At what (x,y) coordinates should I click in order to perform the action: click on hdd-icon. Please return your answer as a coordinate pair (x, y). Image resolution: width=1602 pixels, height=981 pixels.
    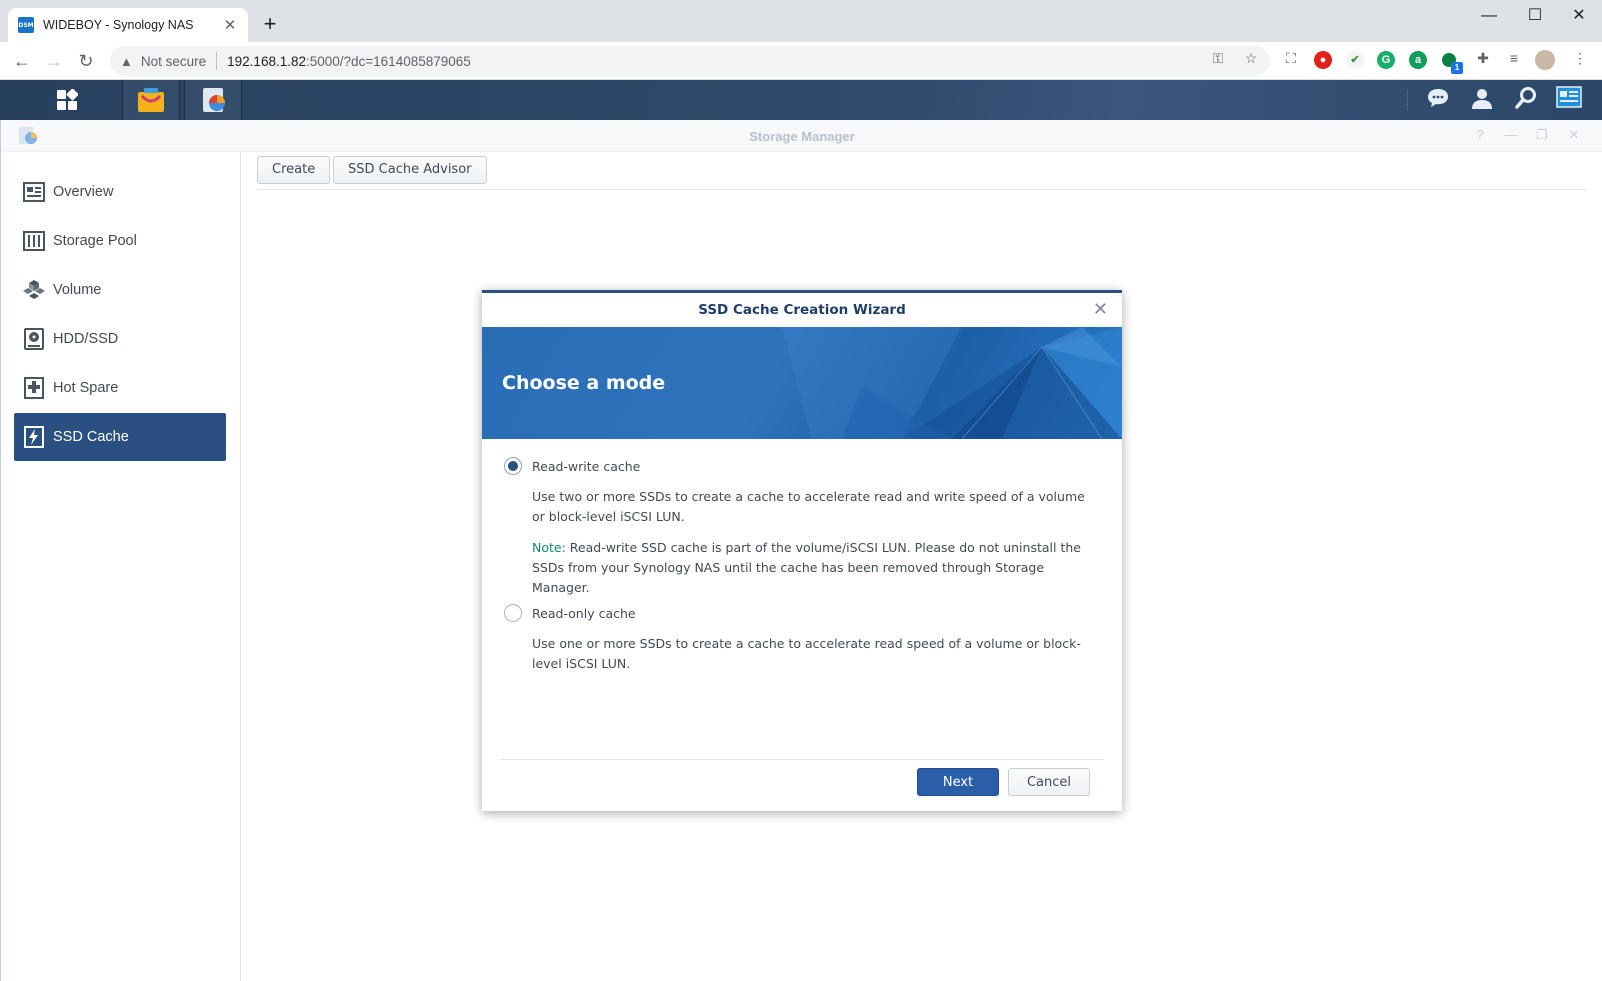
    Looking at the image, I should click on (34, 339).